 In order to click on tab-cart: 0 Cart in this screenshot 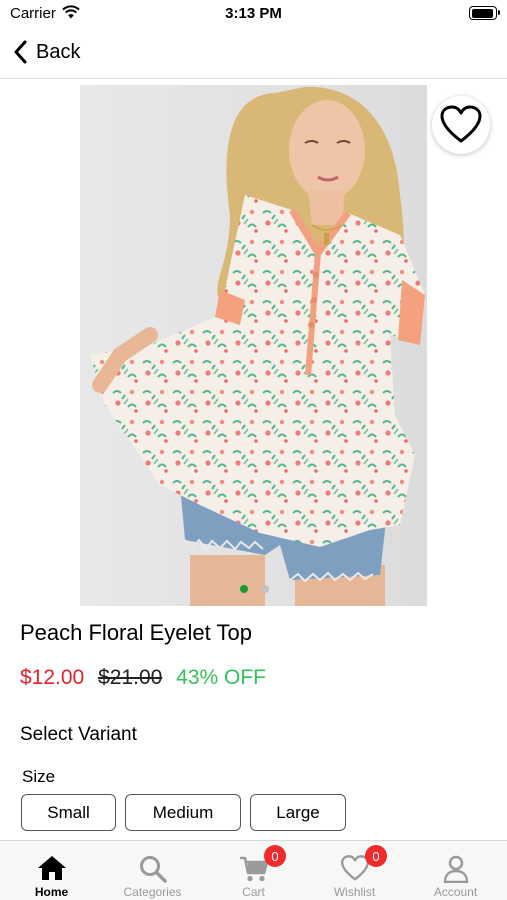, I will do `click(253, 870)`.